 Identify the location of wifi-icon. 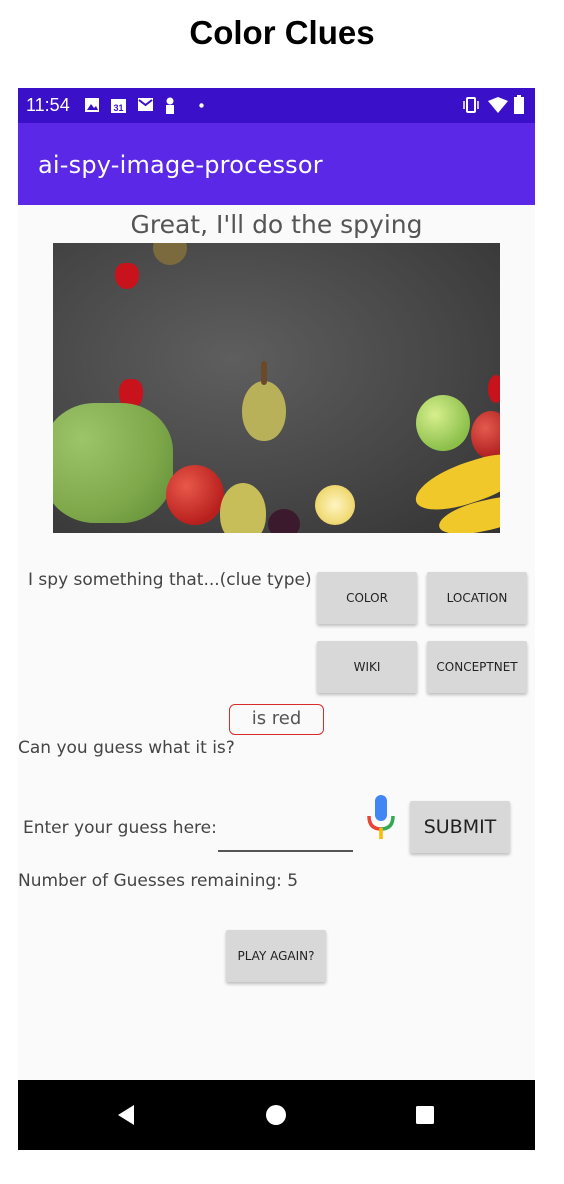
(498, 105).